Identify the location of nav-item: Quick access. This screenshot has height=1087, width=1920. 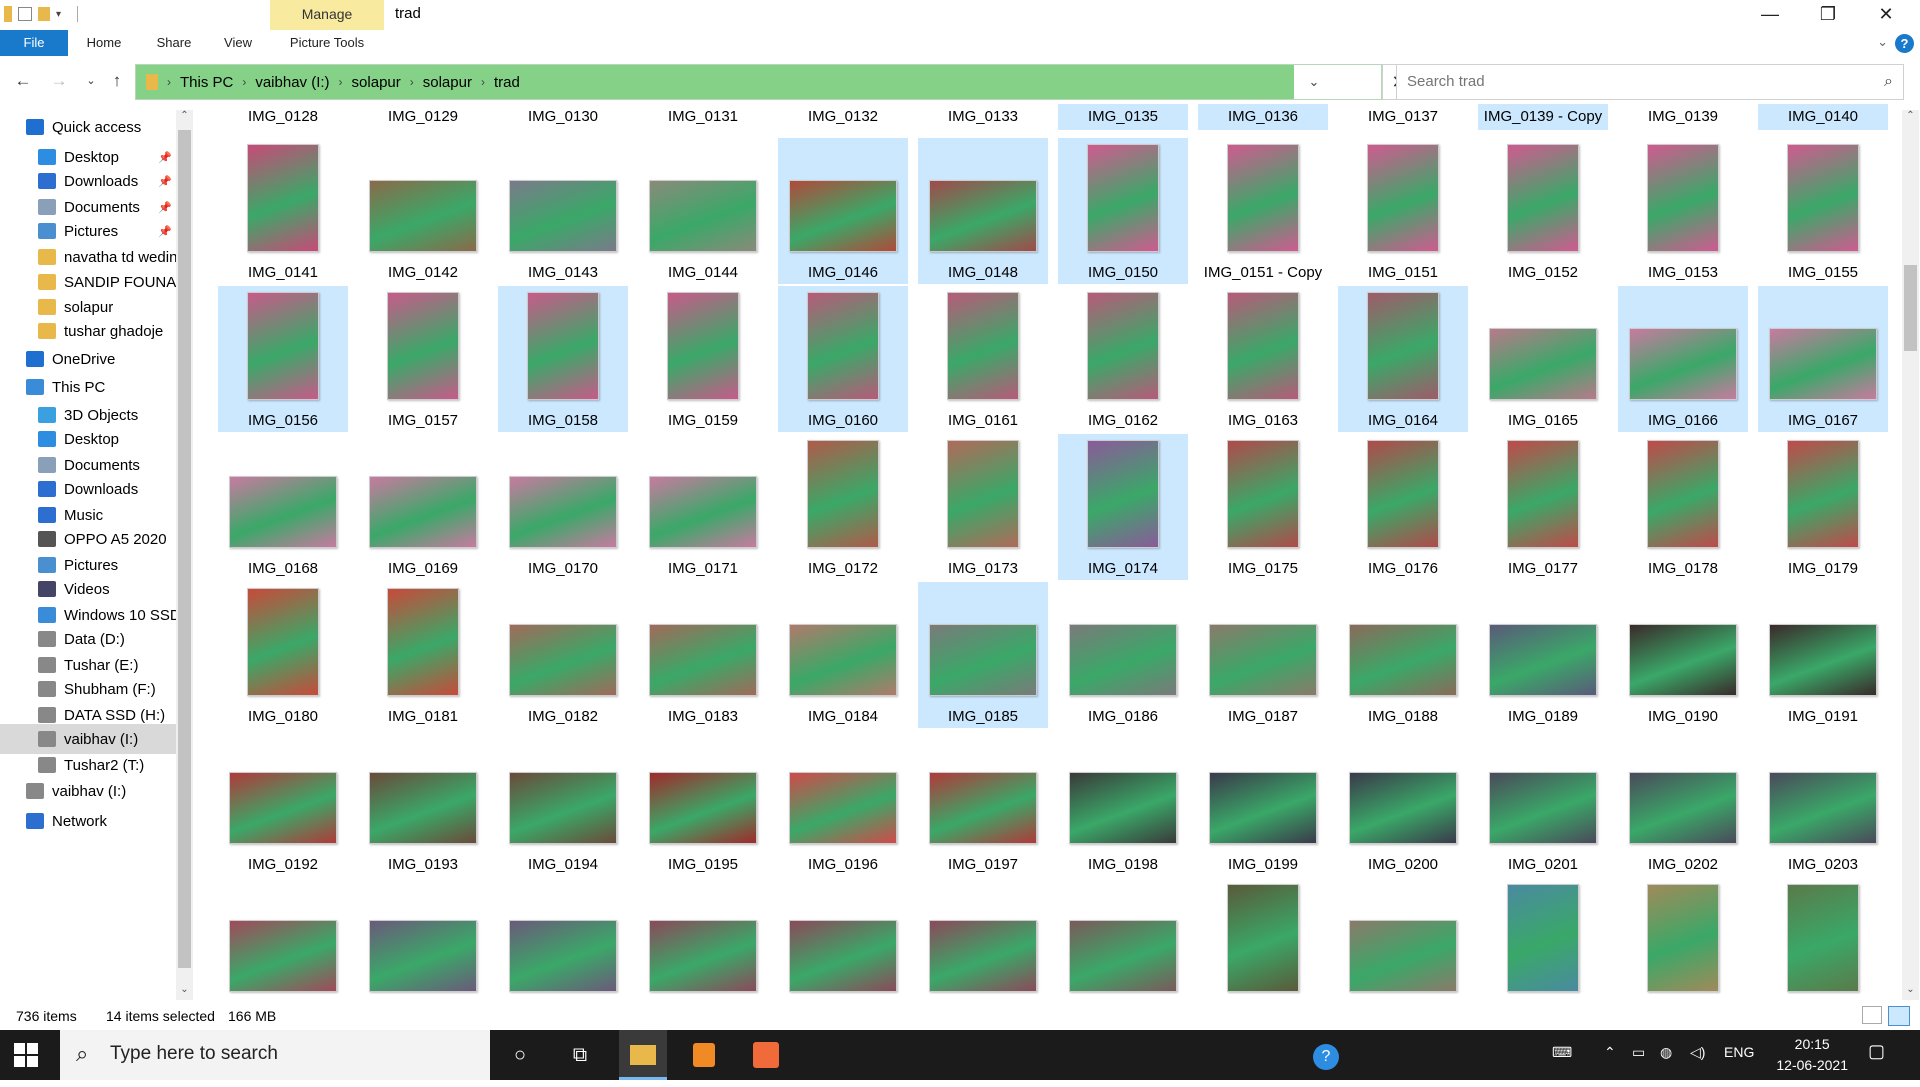
(88, 127).